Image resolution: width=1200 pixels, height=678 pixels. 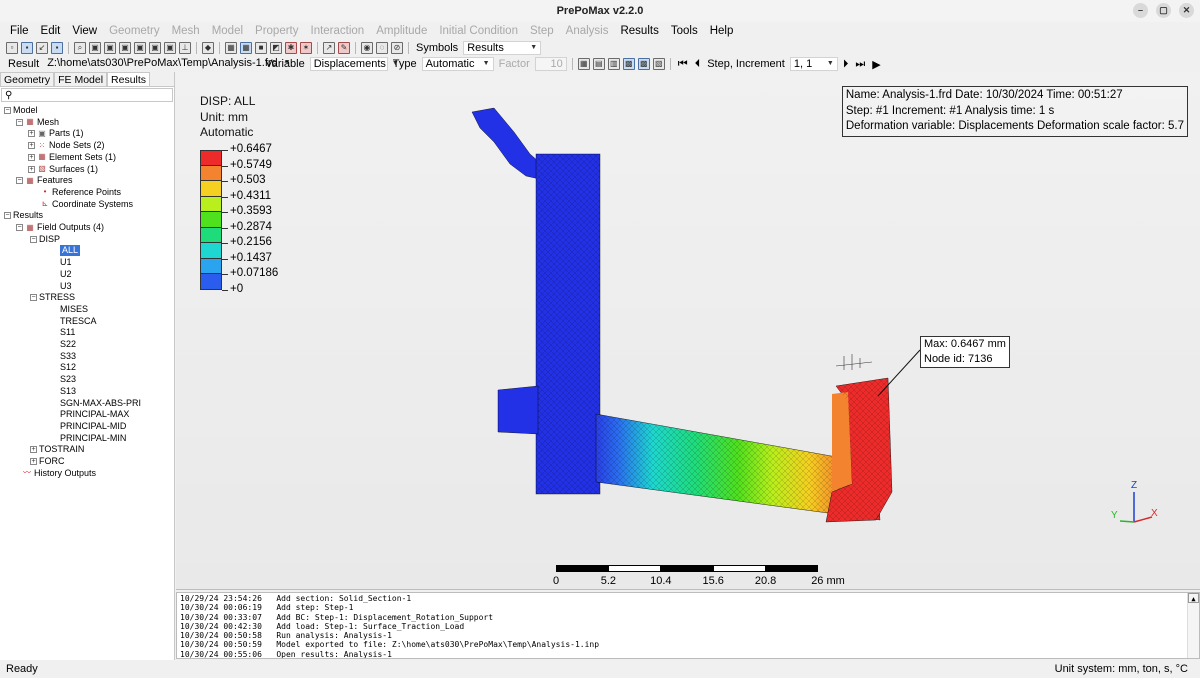 What do you see at coordinates (846, 64) in the screenshot?
I see `next-step-icon: ⏵` at bounding box center [846, 64].